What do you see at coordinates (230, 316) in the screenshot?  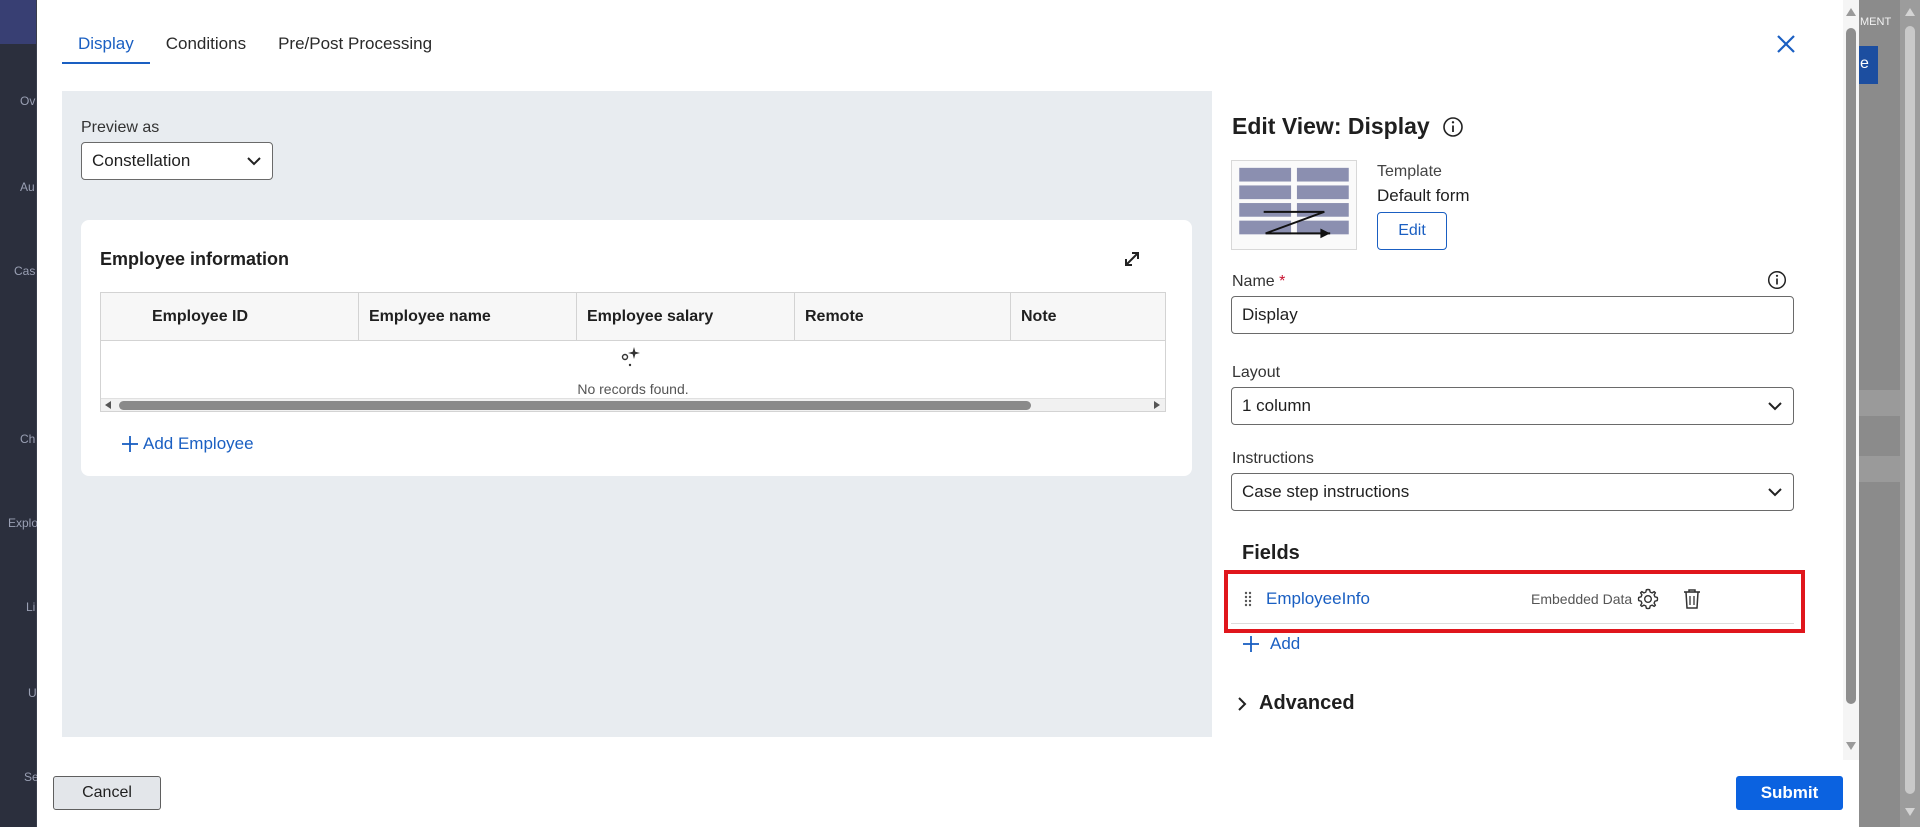 I see `column-header-employee-id: Employee ID` at bounding box center [230, 316].